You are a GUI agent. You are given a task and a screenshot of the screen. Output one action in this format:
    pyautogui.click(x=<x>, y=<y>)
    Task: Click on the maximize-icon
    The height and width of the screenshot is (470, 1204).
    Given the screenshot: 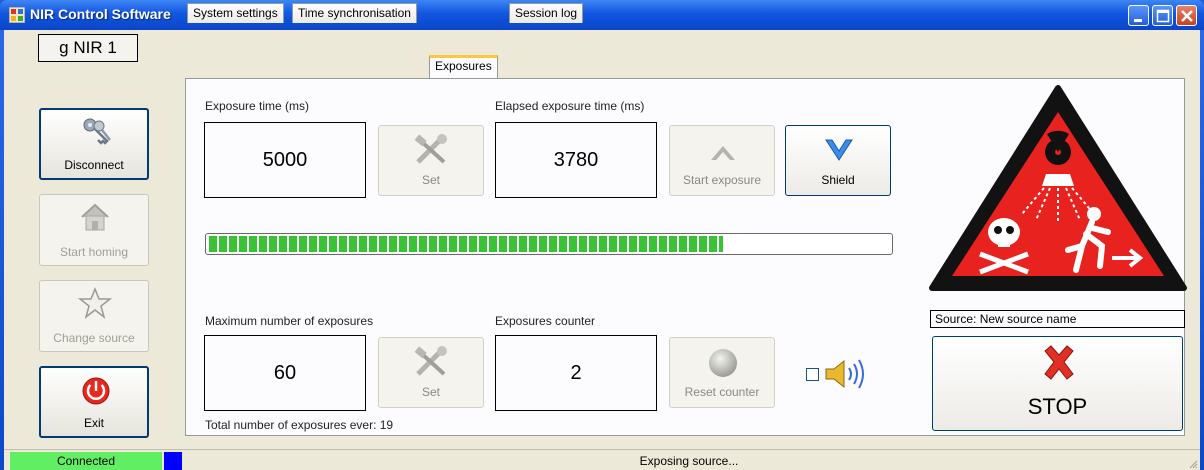 What is the action you would take?
    pyautogui.click(x=1163, y=16)
    